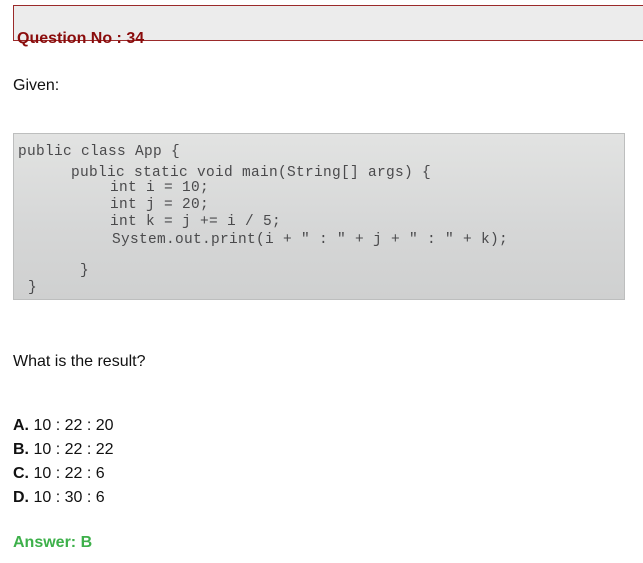 This screenshot has height=563, width=643. What do you see at coordinates (53, 542) in the screenshot?
I see `answer-text: Answer: B` at bounding box center [53, 542].